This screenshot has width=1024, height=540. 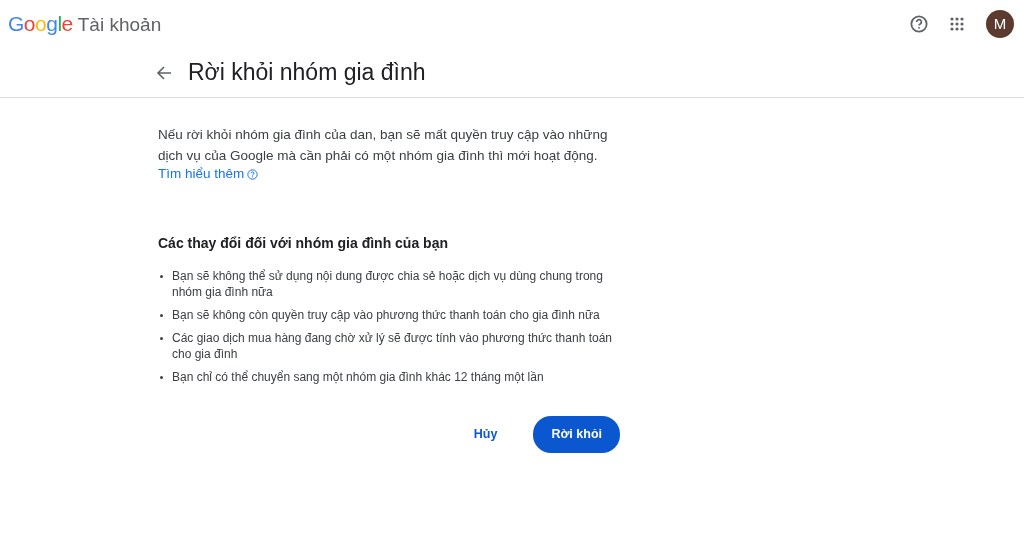 What do you see at coordinates (201, 174) in the screenshot?
I see `learn-more-link: Tìm hiểu thêm` at bounding box center [201, 174].